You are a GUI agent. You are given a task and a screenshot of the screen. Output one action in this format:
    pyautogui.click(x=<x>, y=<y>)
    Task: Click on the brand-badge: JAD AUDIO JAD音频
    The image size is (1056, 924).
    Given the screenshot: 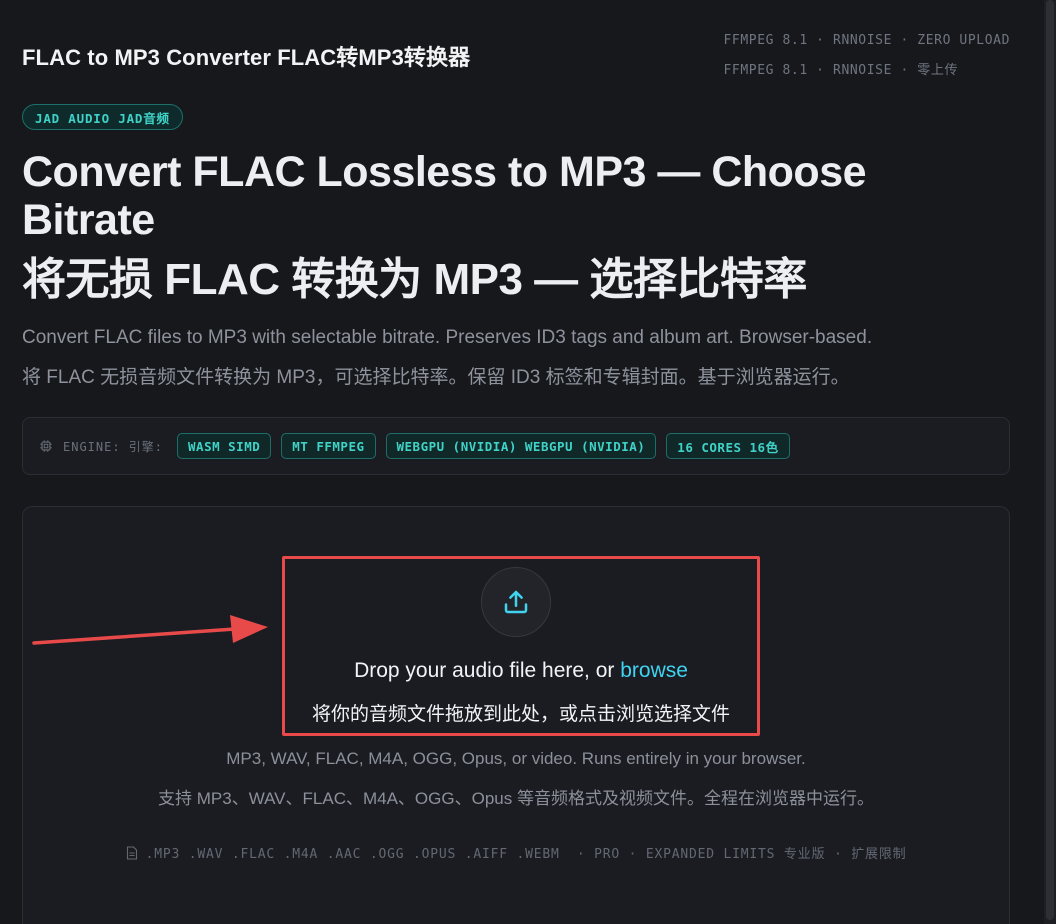 What is the action you would take?
    pyautogui.click(x=102, y=117)
    